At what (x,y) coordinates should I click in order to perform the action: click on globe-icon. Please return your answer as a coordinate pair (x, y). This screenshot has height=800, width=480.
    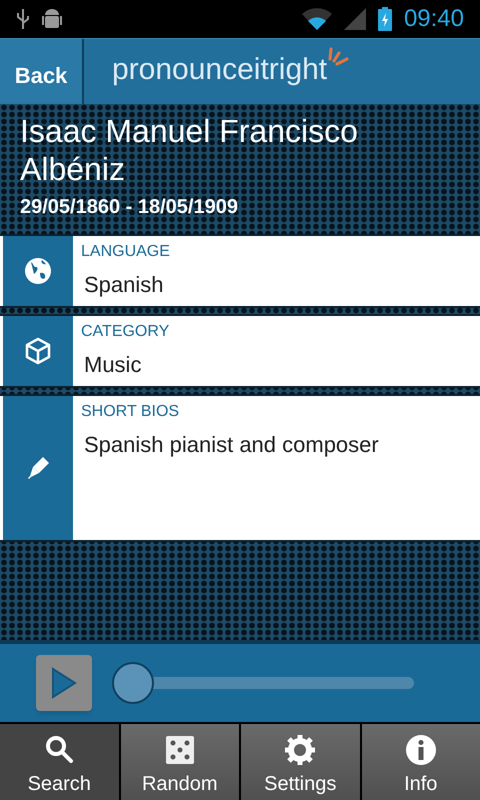
    Looking at the image, I should click on (38, 271).